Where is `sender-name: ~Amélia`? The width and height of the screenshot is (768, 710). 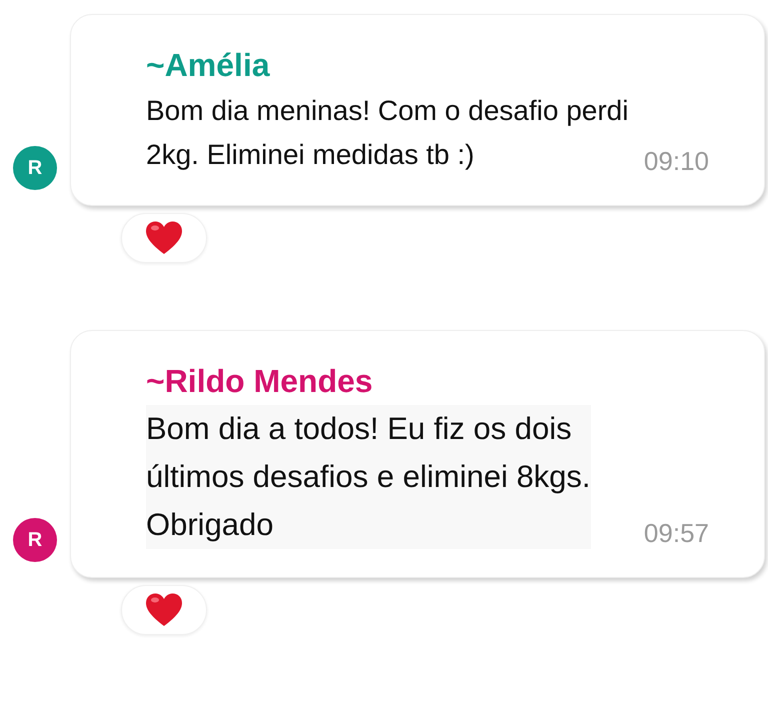 sender-name: ~Amélia is located at coordinates (427, 65).